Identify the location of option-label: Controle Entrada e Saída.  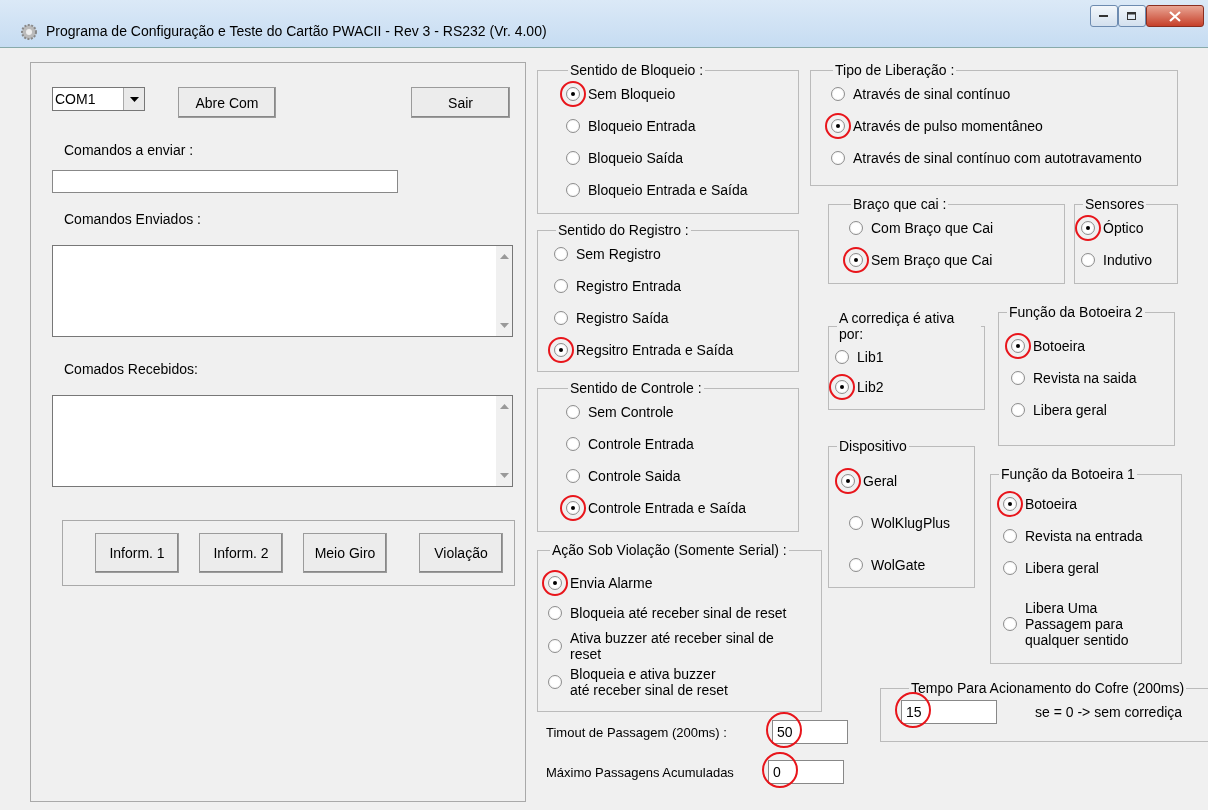
(667, 508).